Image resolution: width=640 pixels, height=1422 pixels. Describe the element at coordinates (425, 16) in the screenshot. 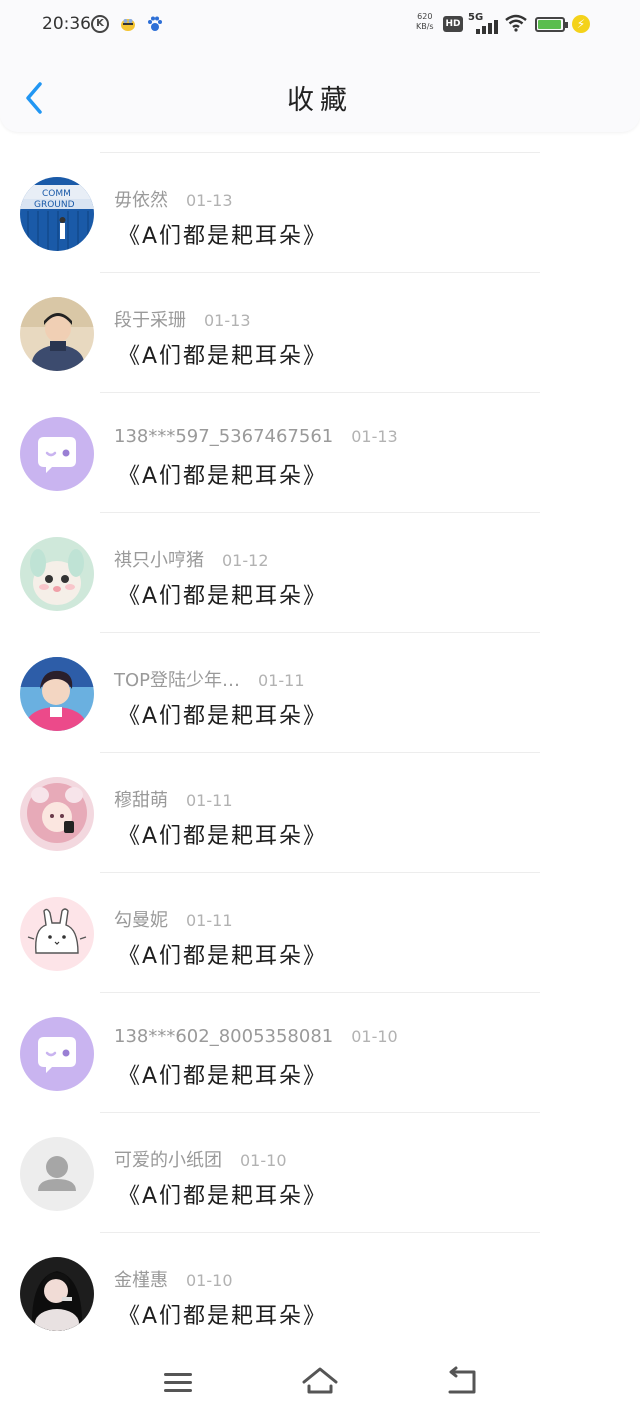

I see `net-speed-value: 620` at that location.